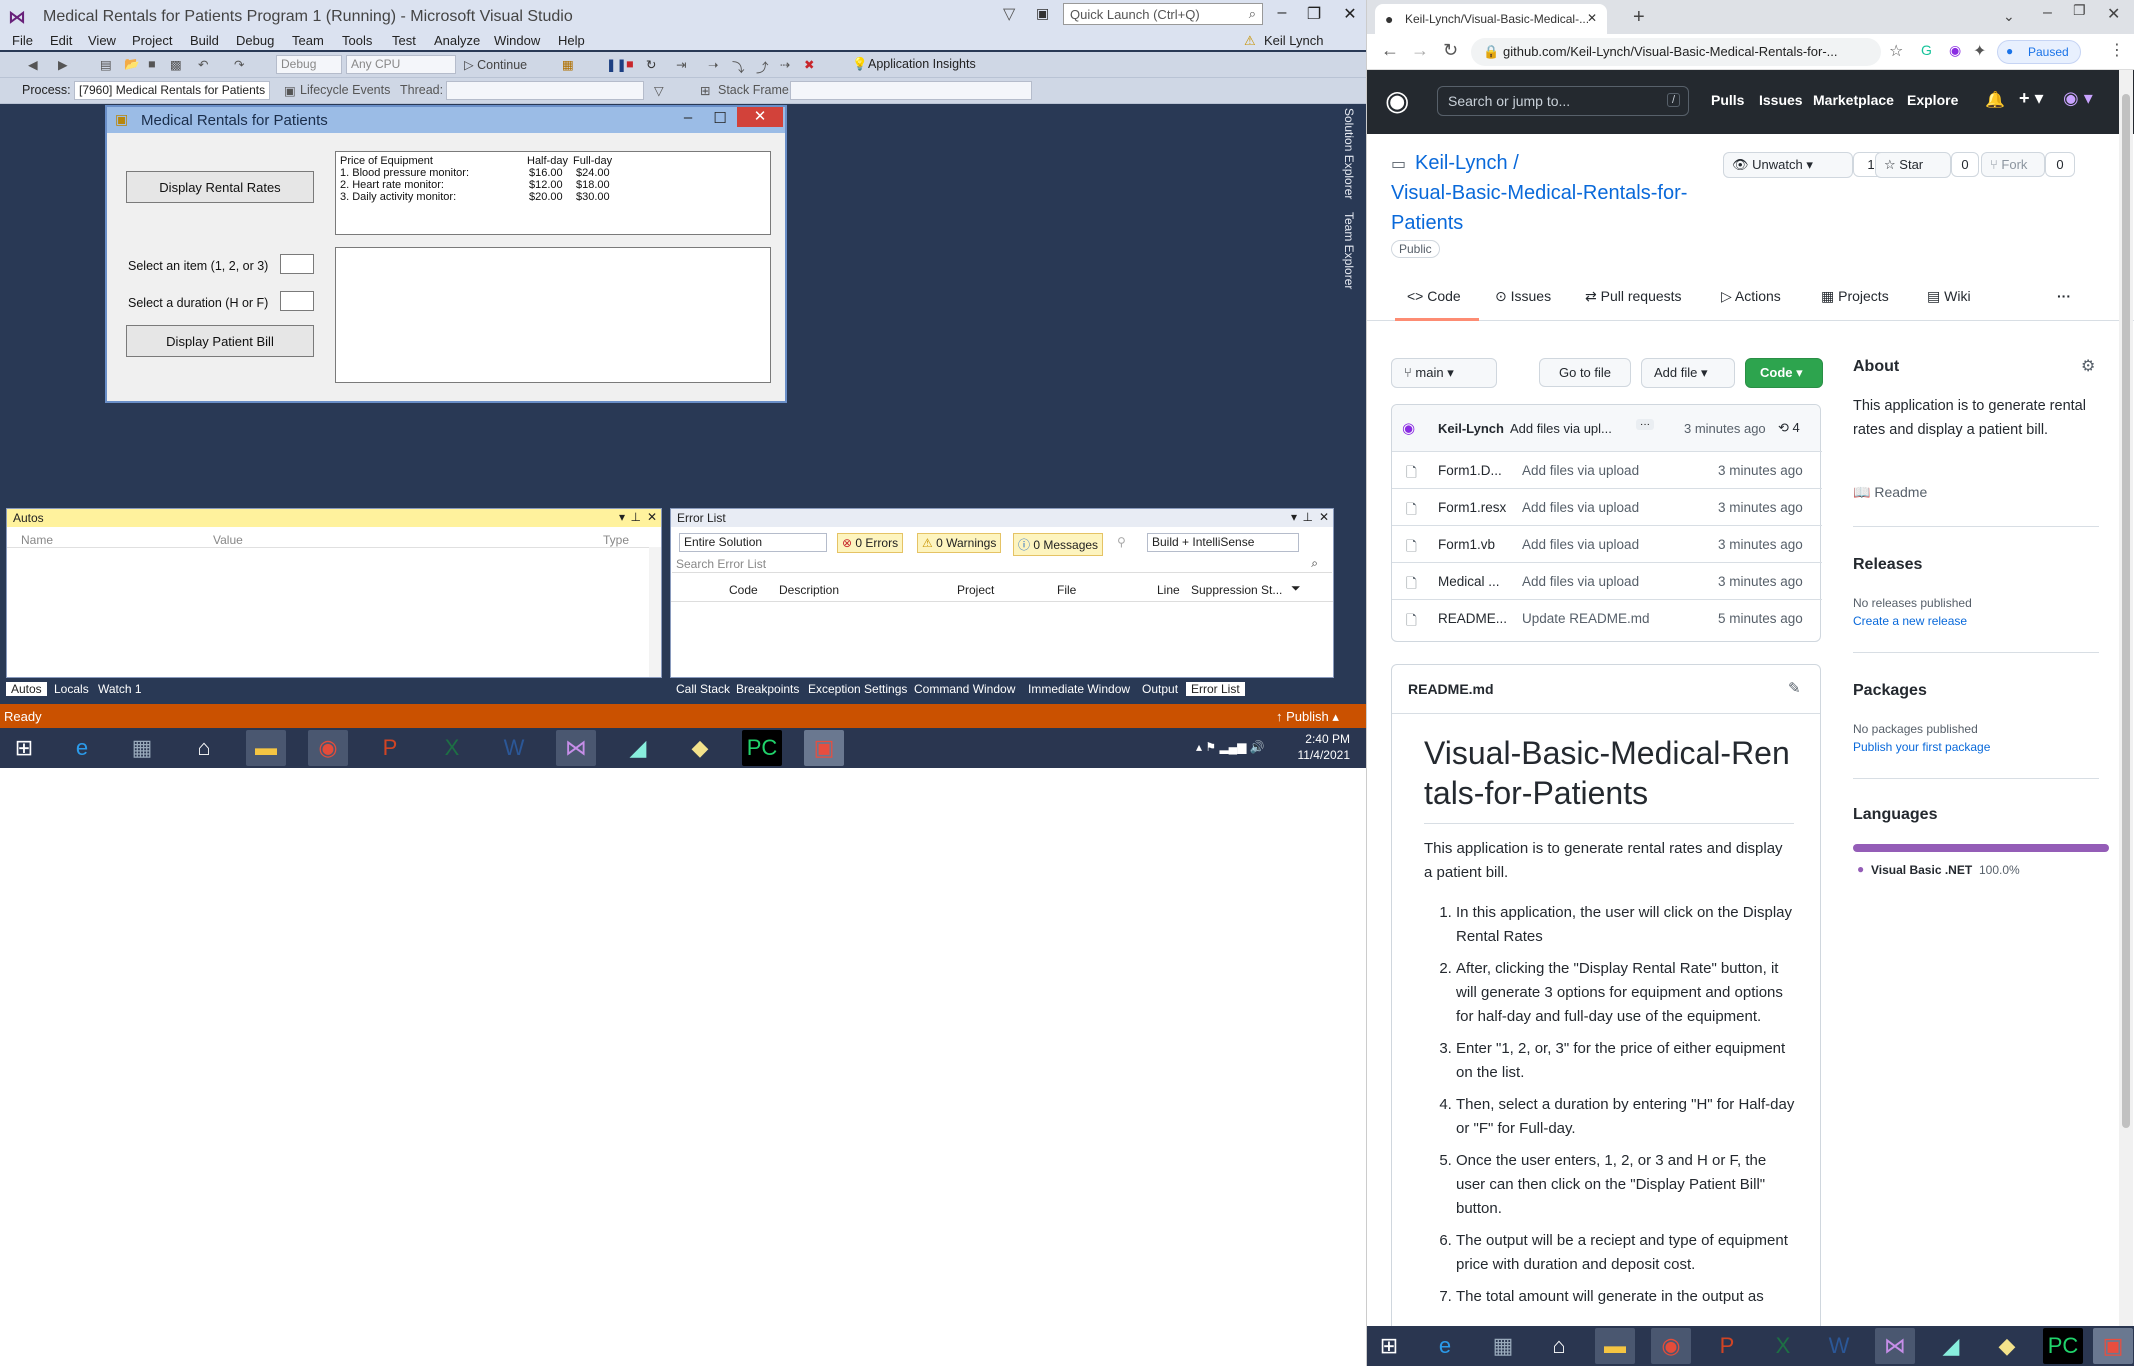 Image resolution: width=2134 pixels, height=1366 pixels. Describe the element at coordinates (1563, 101) in the screenshot. I see `github-search-input: Search or jump to... /` at that location.